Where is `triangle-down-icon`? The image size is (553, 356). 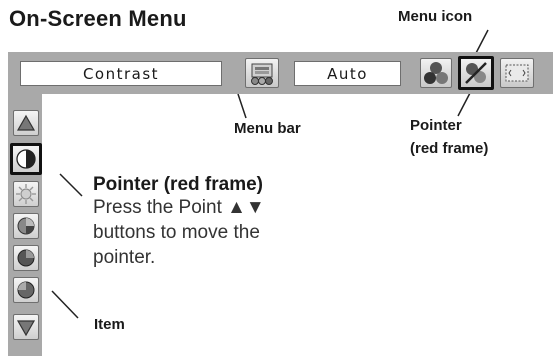
triangle-down-icon is located at coordinates (26, 327).